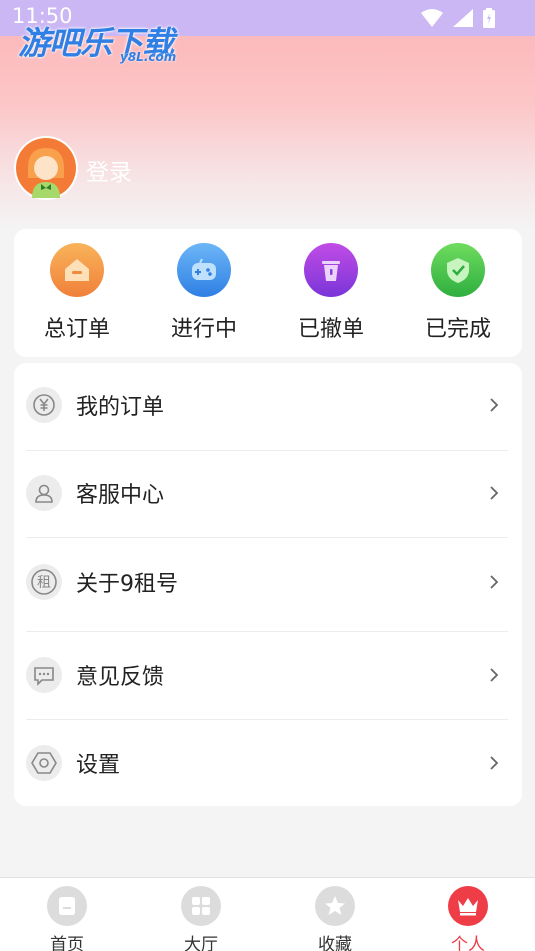 This screenshot has width=535, height=951. I want to click on menu-item-settings: 设置, so click(267, 763).